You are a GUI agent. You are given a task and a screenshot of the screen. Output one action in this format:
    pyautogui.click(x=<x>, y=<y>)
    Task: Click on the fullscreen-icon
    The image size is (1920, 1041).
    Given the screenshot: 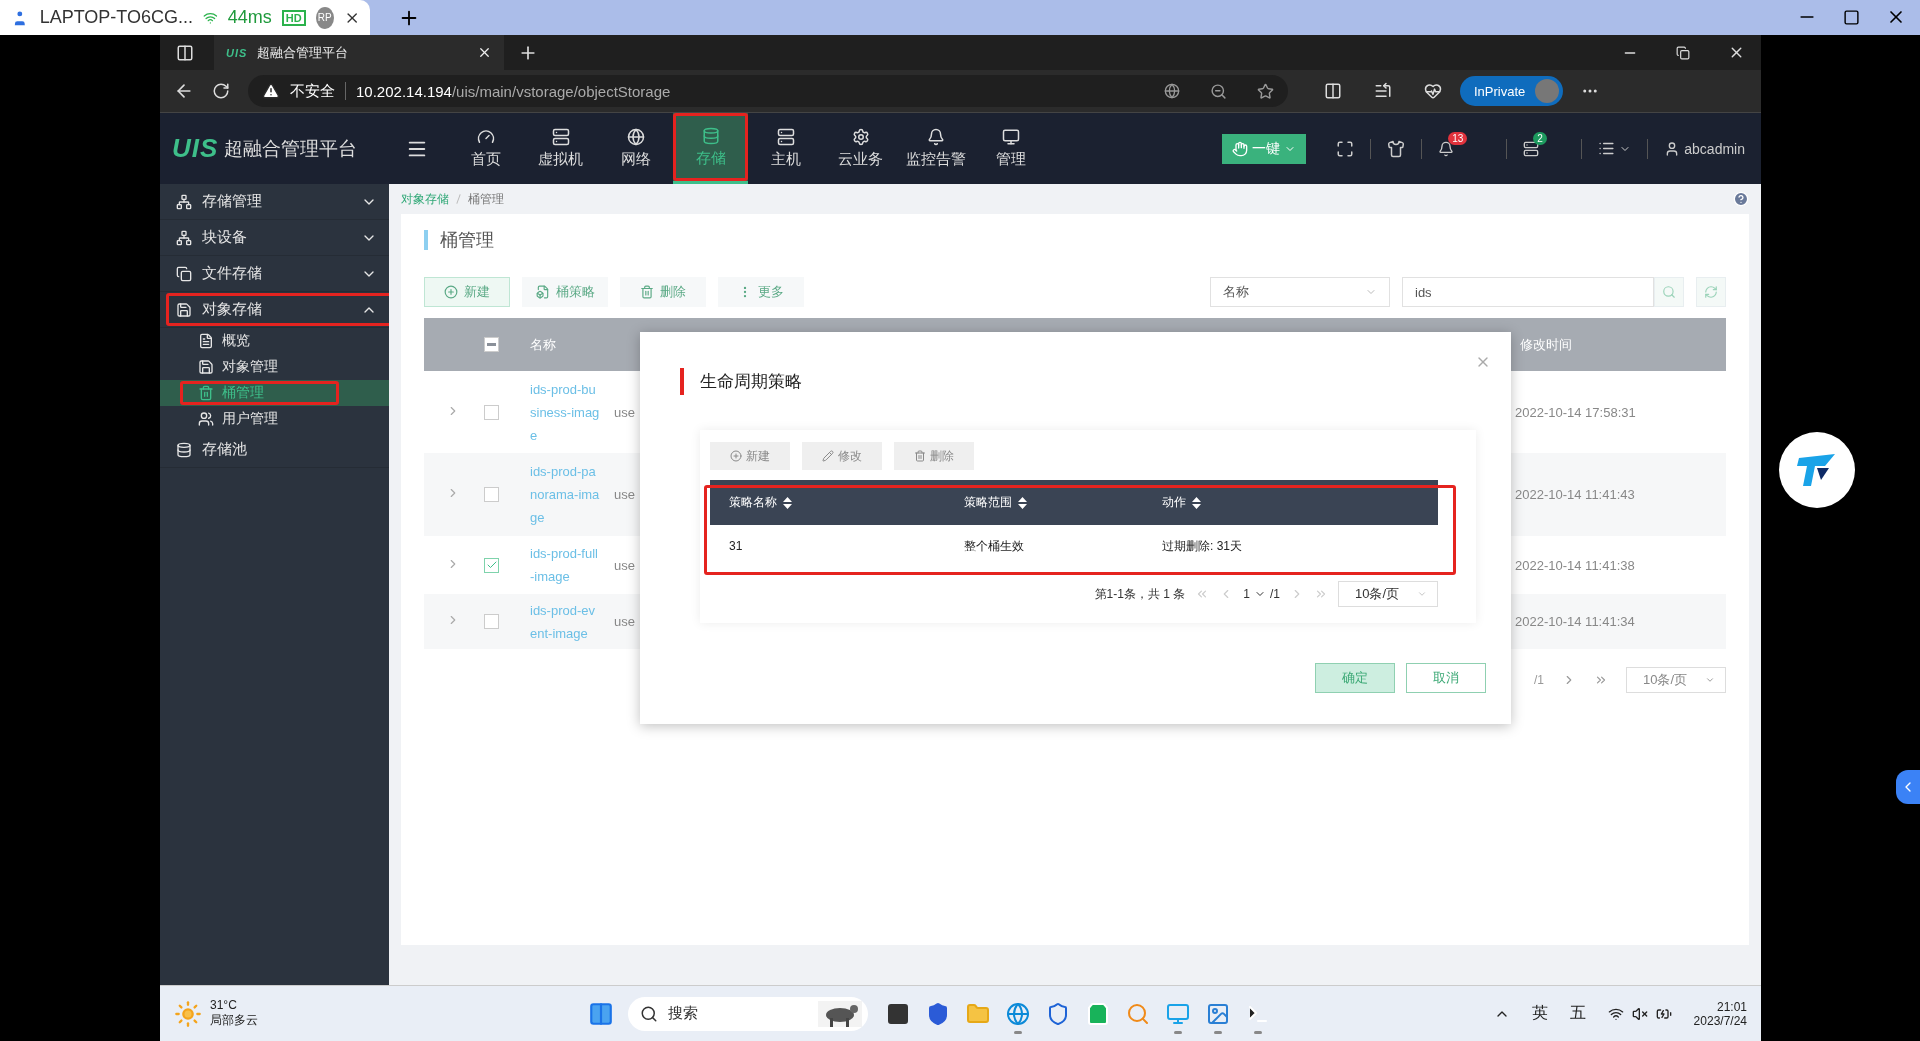 What is the action you would take?
    pyautogui.click(x=1345, y=148)
    